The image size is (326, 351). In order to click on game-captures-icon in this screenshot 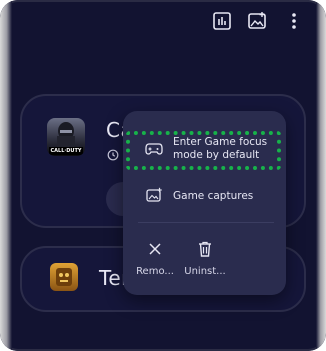, I will do `click(154, 194)`.